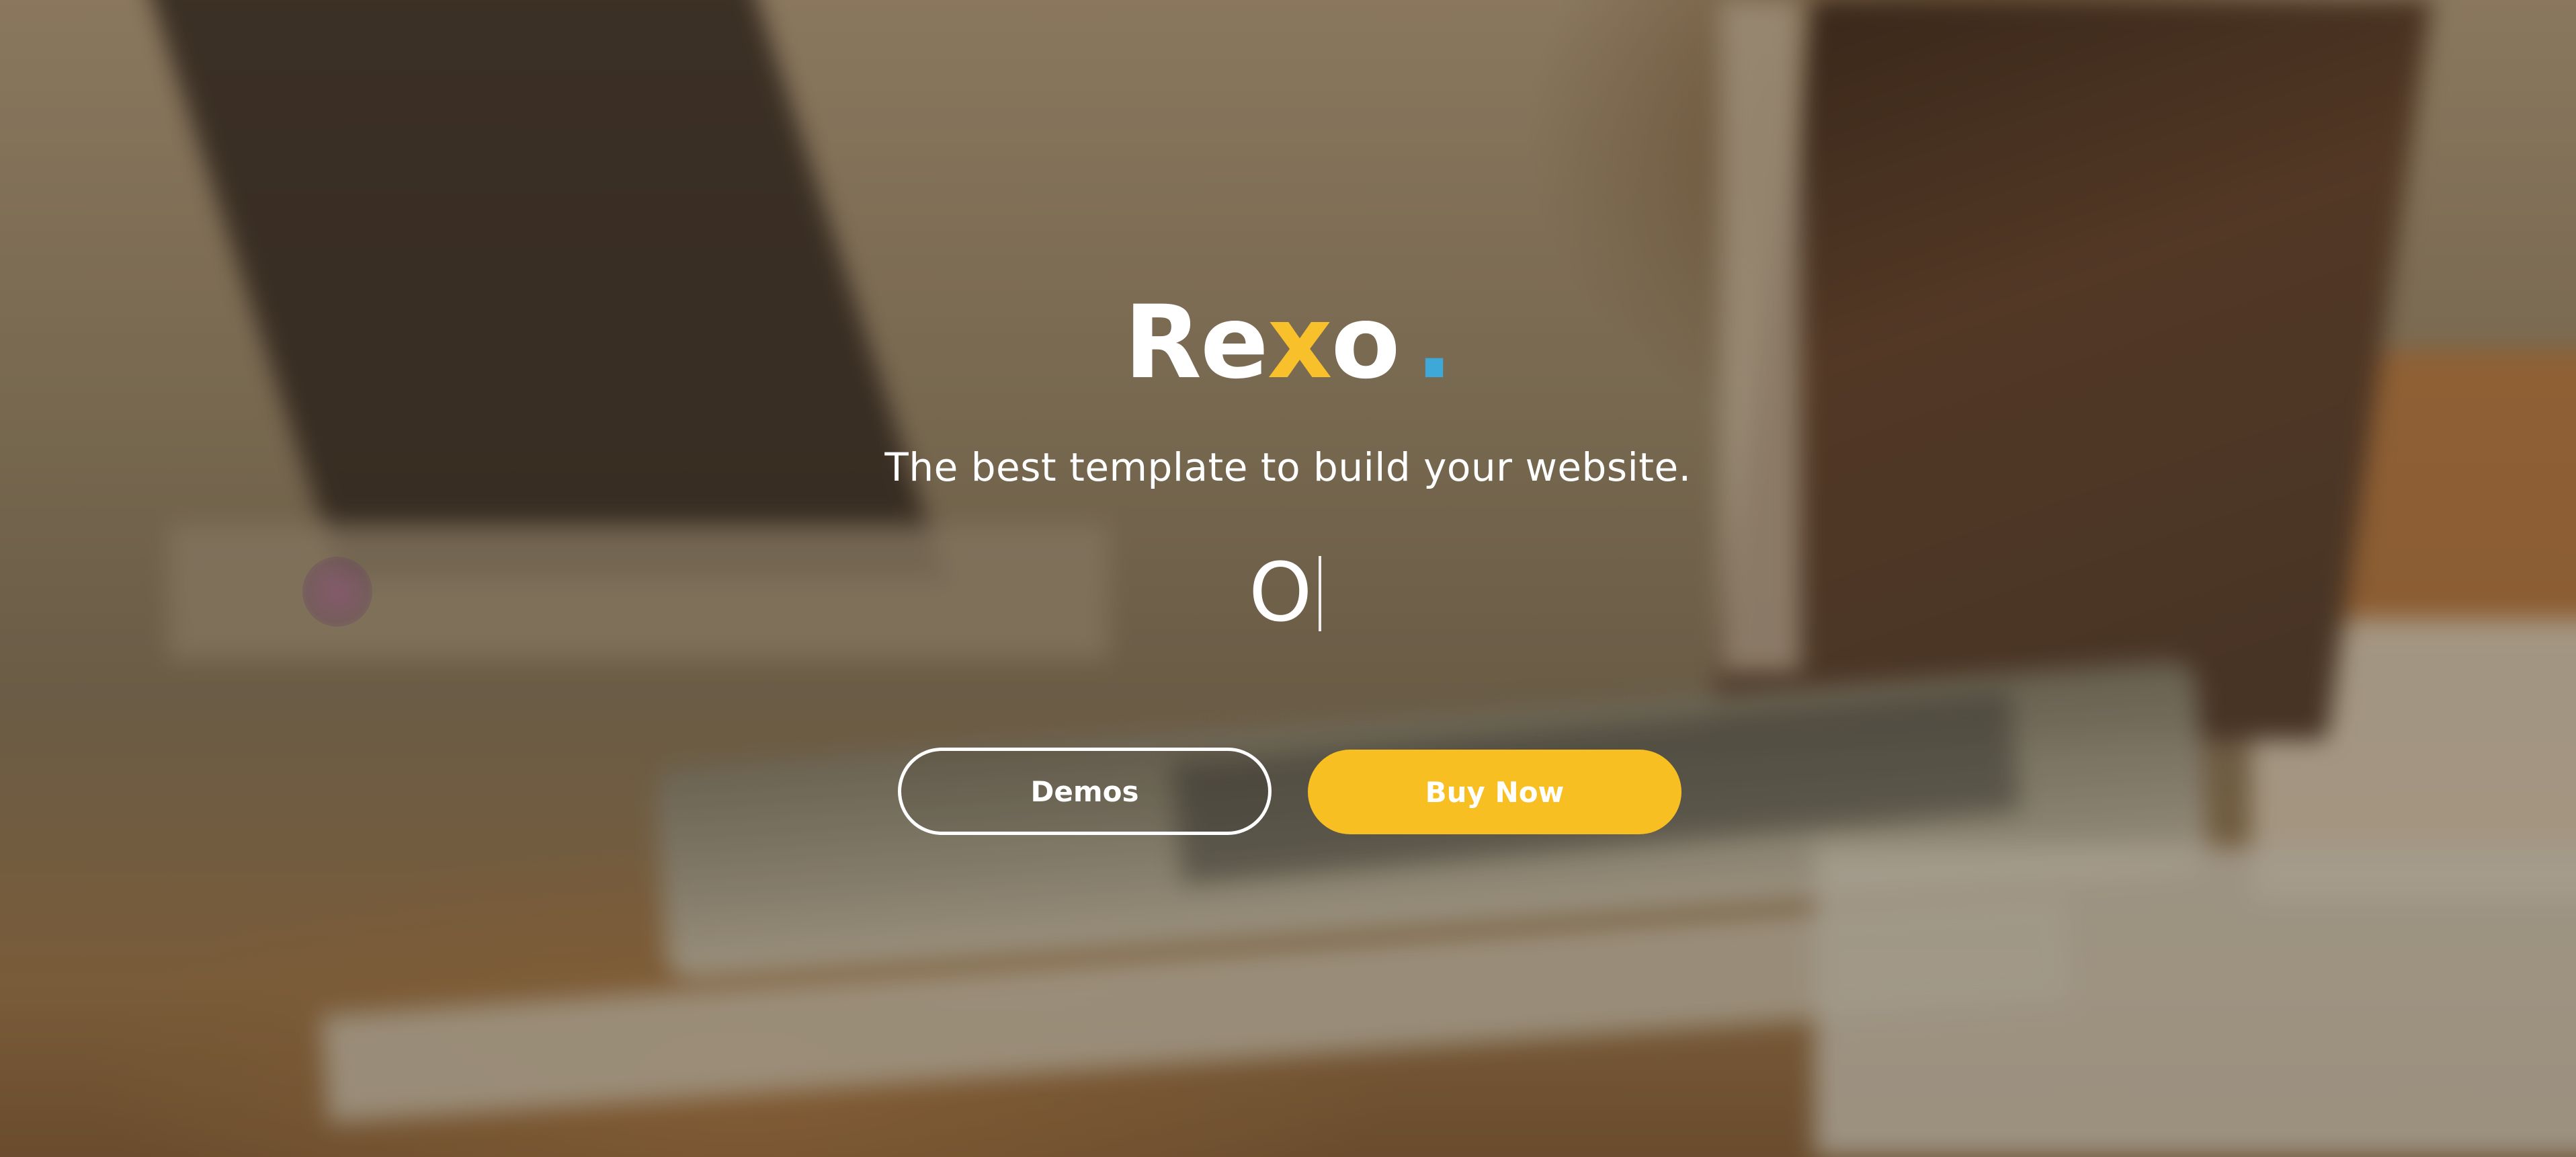  What do you see at coordinates (1365, 342) in the screenshot?
I see `logo-text-end: o` at bounding box center [1365, 342].